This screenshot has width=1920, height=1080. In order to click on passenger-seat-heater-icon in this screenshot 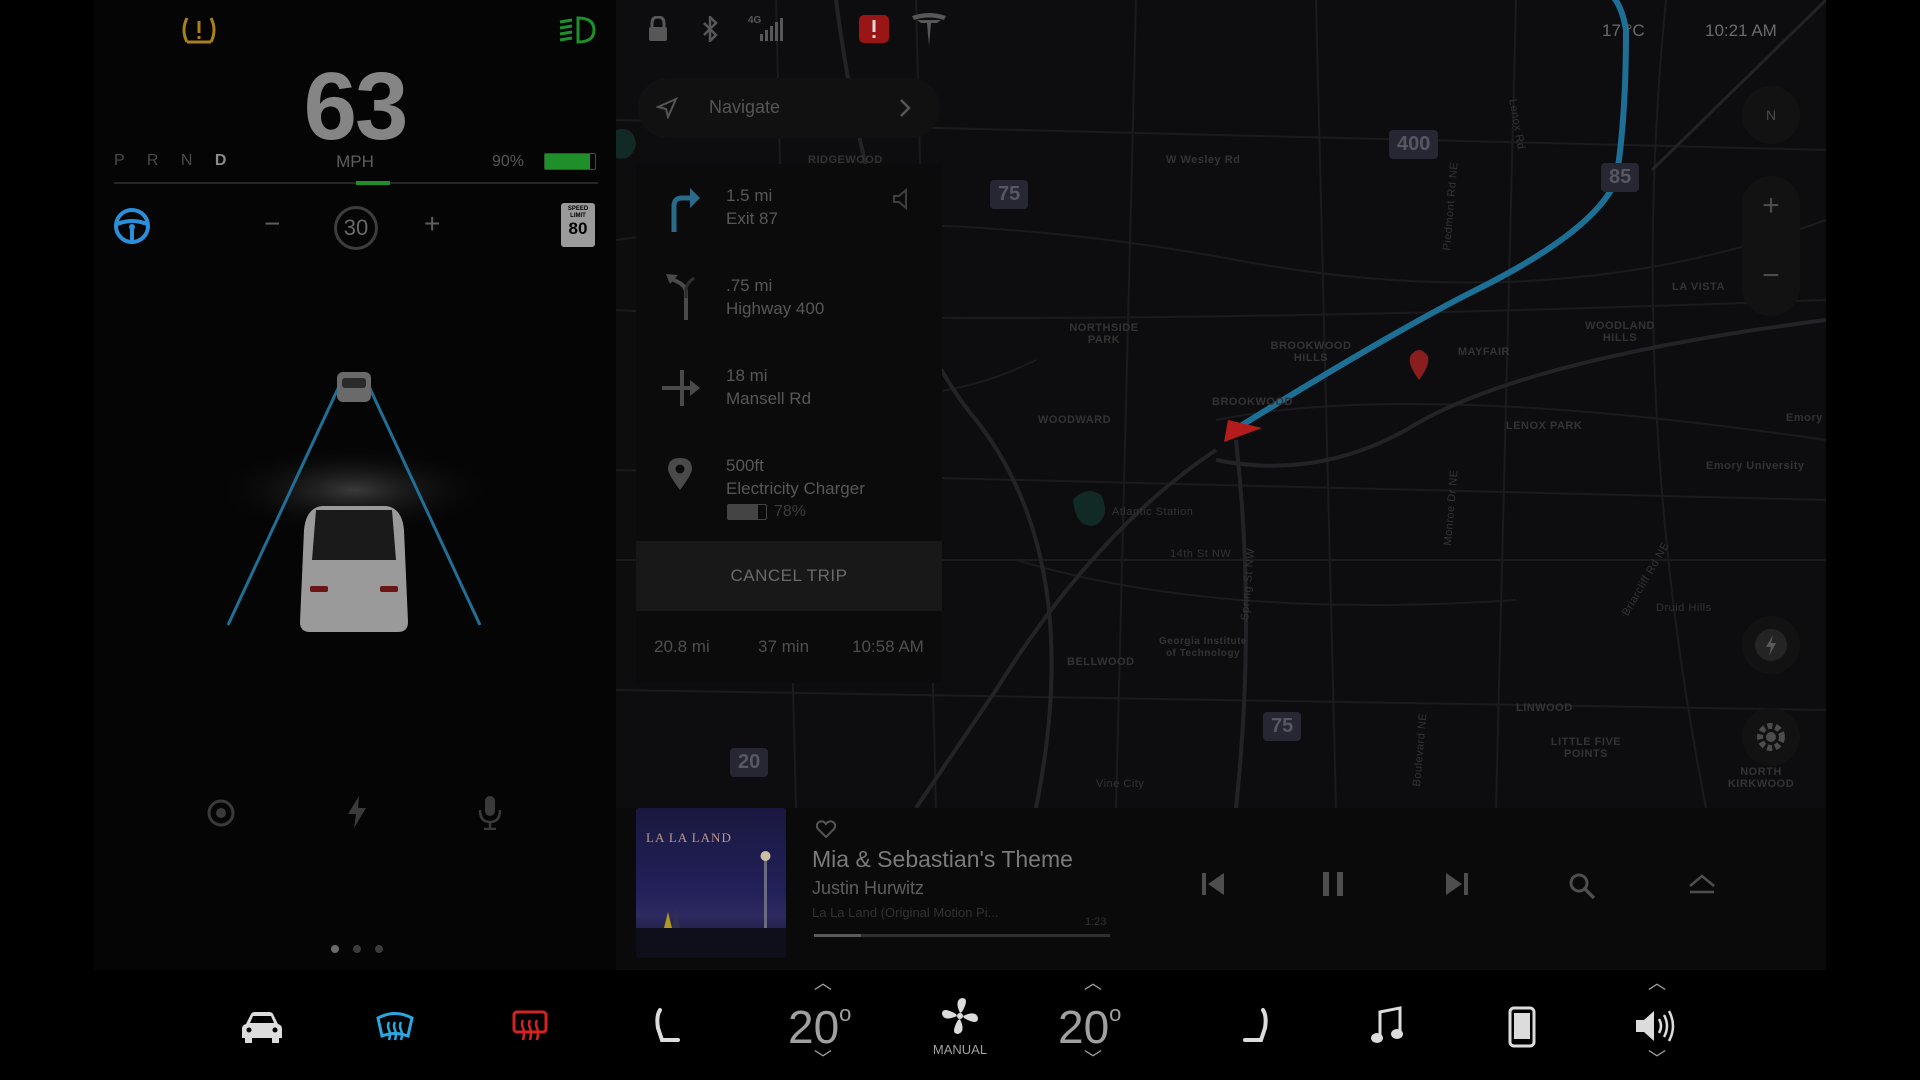, I will do `click(1255, 1026)`.